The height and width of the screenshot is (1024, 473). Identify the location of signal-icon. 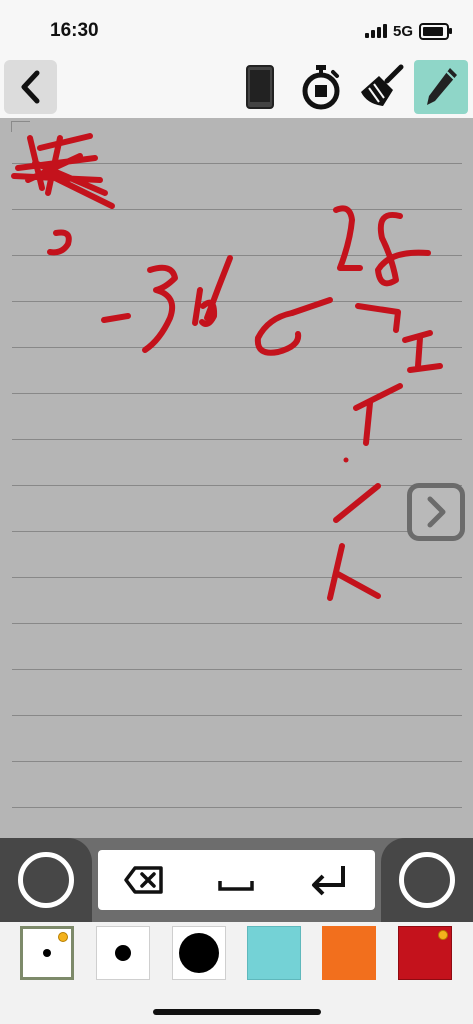
(375, 31).